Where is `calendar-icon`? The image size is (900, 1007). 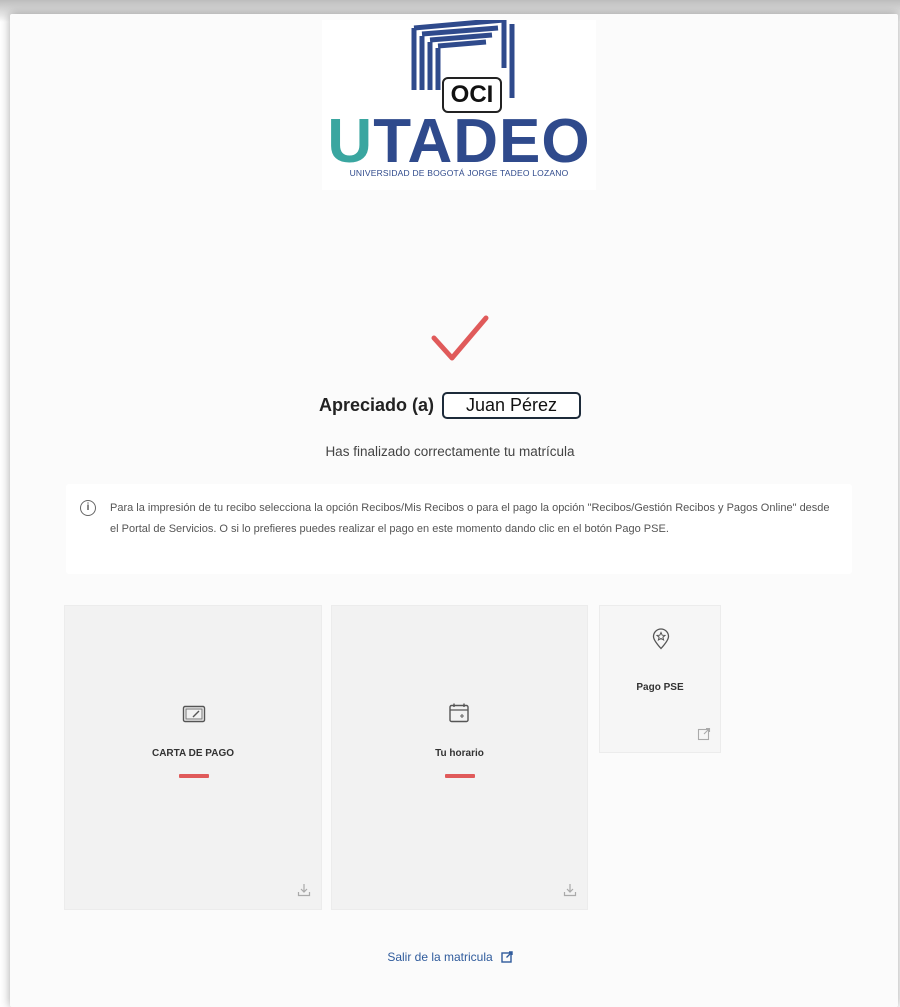
calendar-icon is located at coordinates (459, 713).